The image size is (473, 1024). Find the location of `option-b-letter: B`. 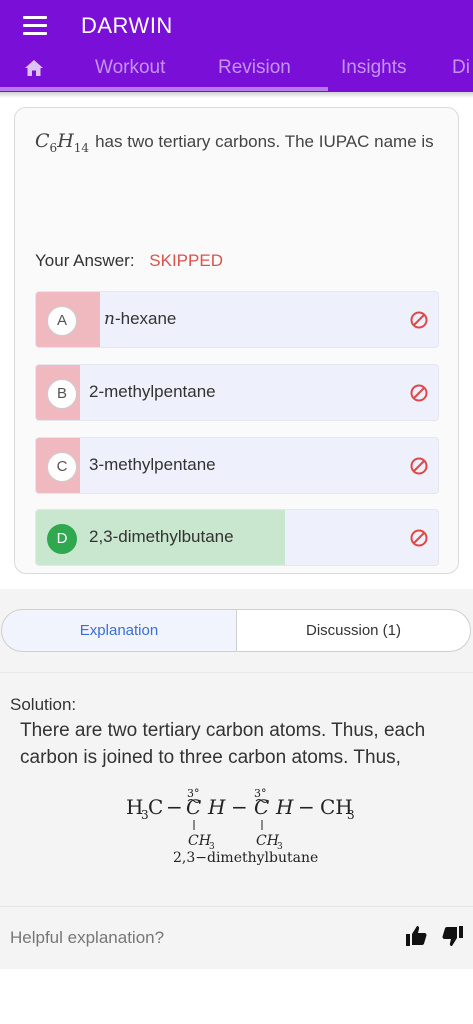

option-b-letter: B is located at coordinates (62, 394).